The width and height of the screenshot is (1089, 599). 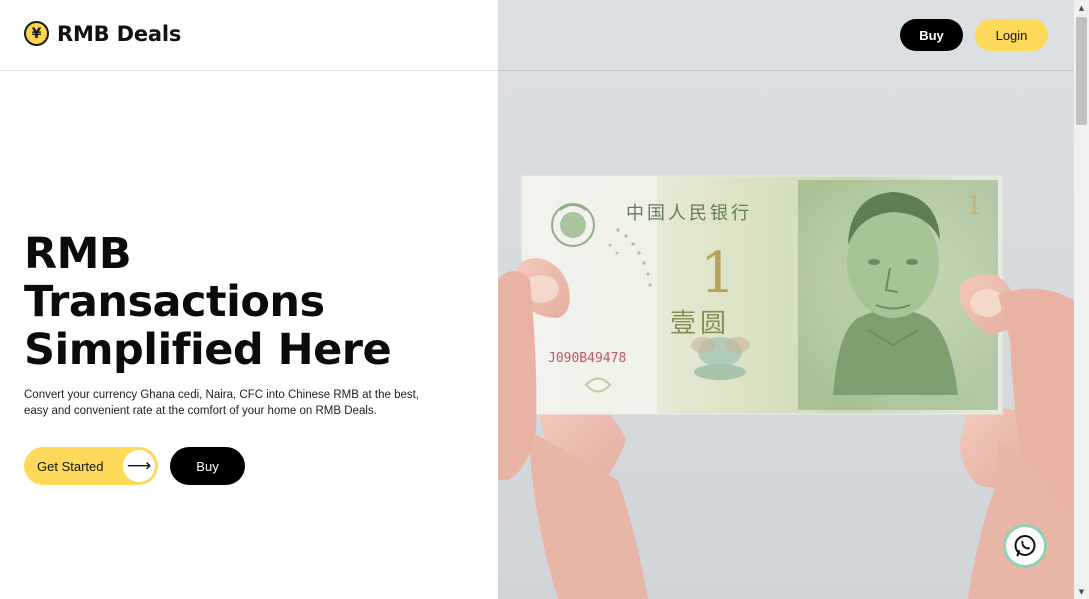 What do you see at coordinates (689, 213) in the screenshot?
I see `banknote-issuer: 中国人民银行` at bounding box center [689, 213].